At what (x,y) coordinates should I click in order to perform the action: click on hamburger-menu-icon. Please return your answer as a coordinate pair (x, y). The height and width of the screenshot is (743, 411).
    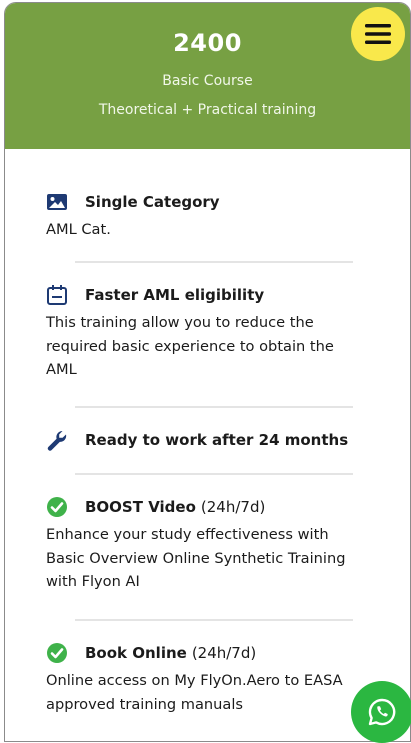
    Looking at the image, I should click on (378, 34).